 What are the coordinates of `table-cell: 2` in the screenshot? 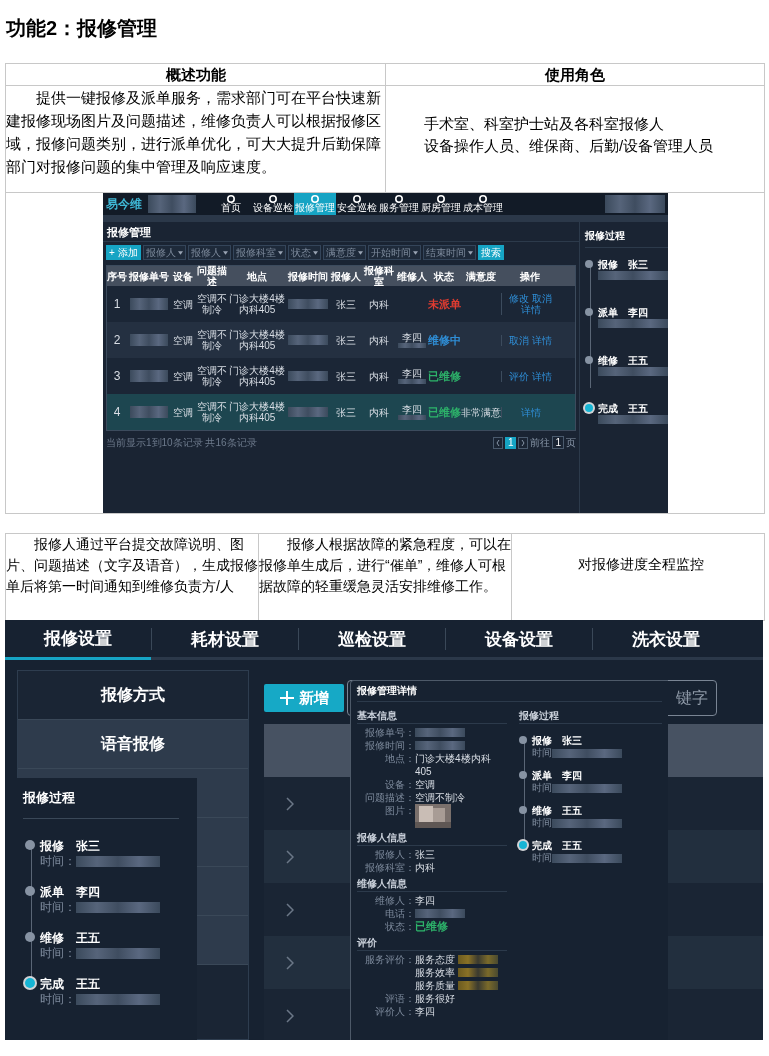 It's located at (117, 340).